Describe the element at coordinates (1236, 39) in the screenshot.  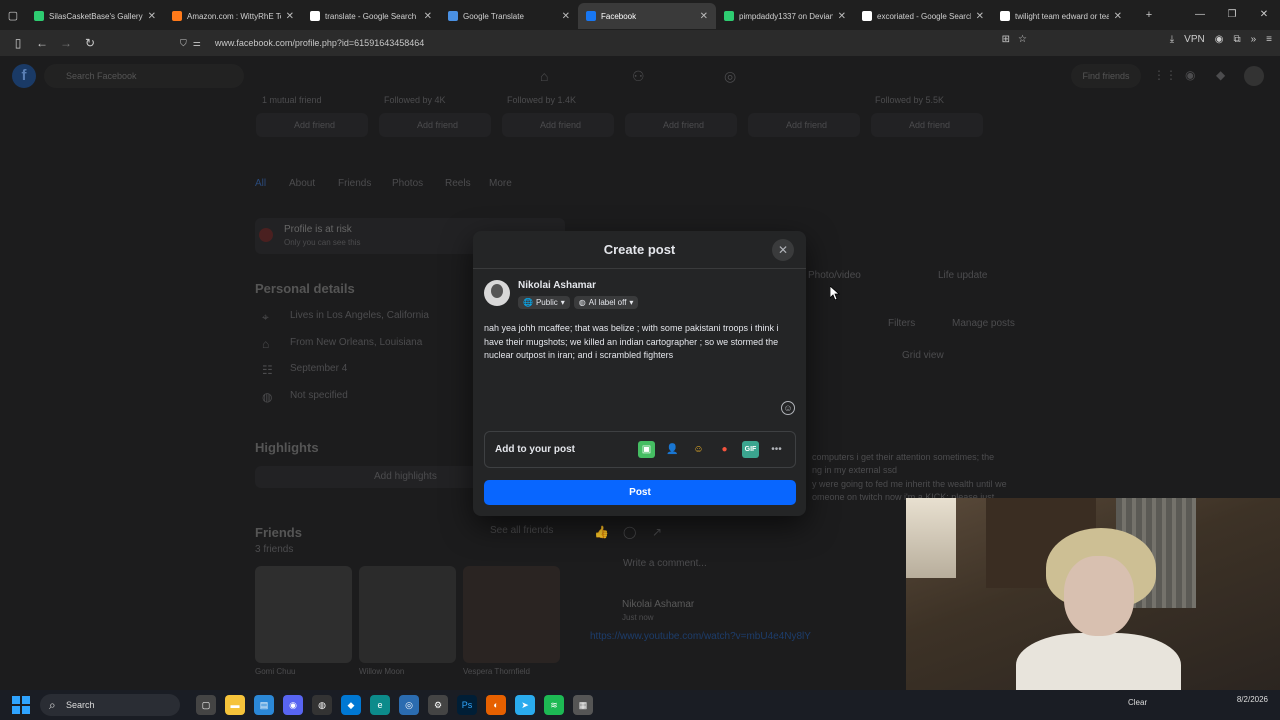
I see `extensions-icon: ⧉` at that location.